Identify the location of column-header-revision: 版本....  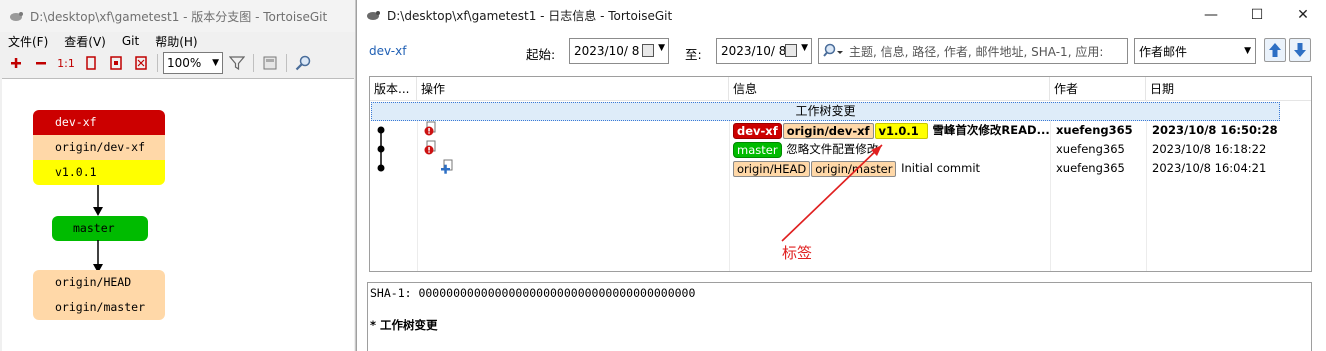
(393, 89).